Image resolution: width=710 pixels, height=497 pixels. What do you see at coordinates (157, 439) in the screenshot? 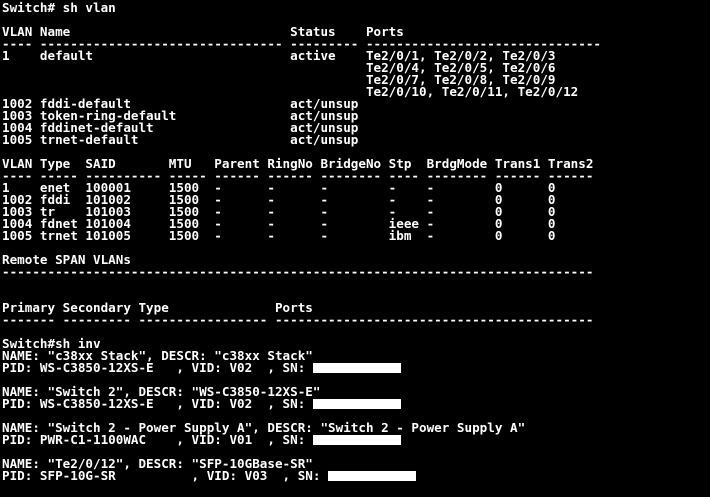
I see `terminal-line-text: PID: PWR-C1-1100WAC , VID: V01 , SN:` at bounding box center [157, 439].